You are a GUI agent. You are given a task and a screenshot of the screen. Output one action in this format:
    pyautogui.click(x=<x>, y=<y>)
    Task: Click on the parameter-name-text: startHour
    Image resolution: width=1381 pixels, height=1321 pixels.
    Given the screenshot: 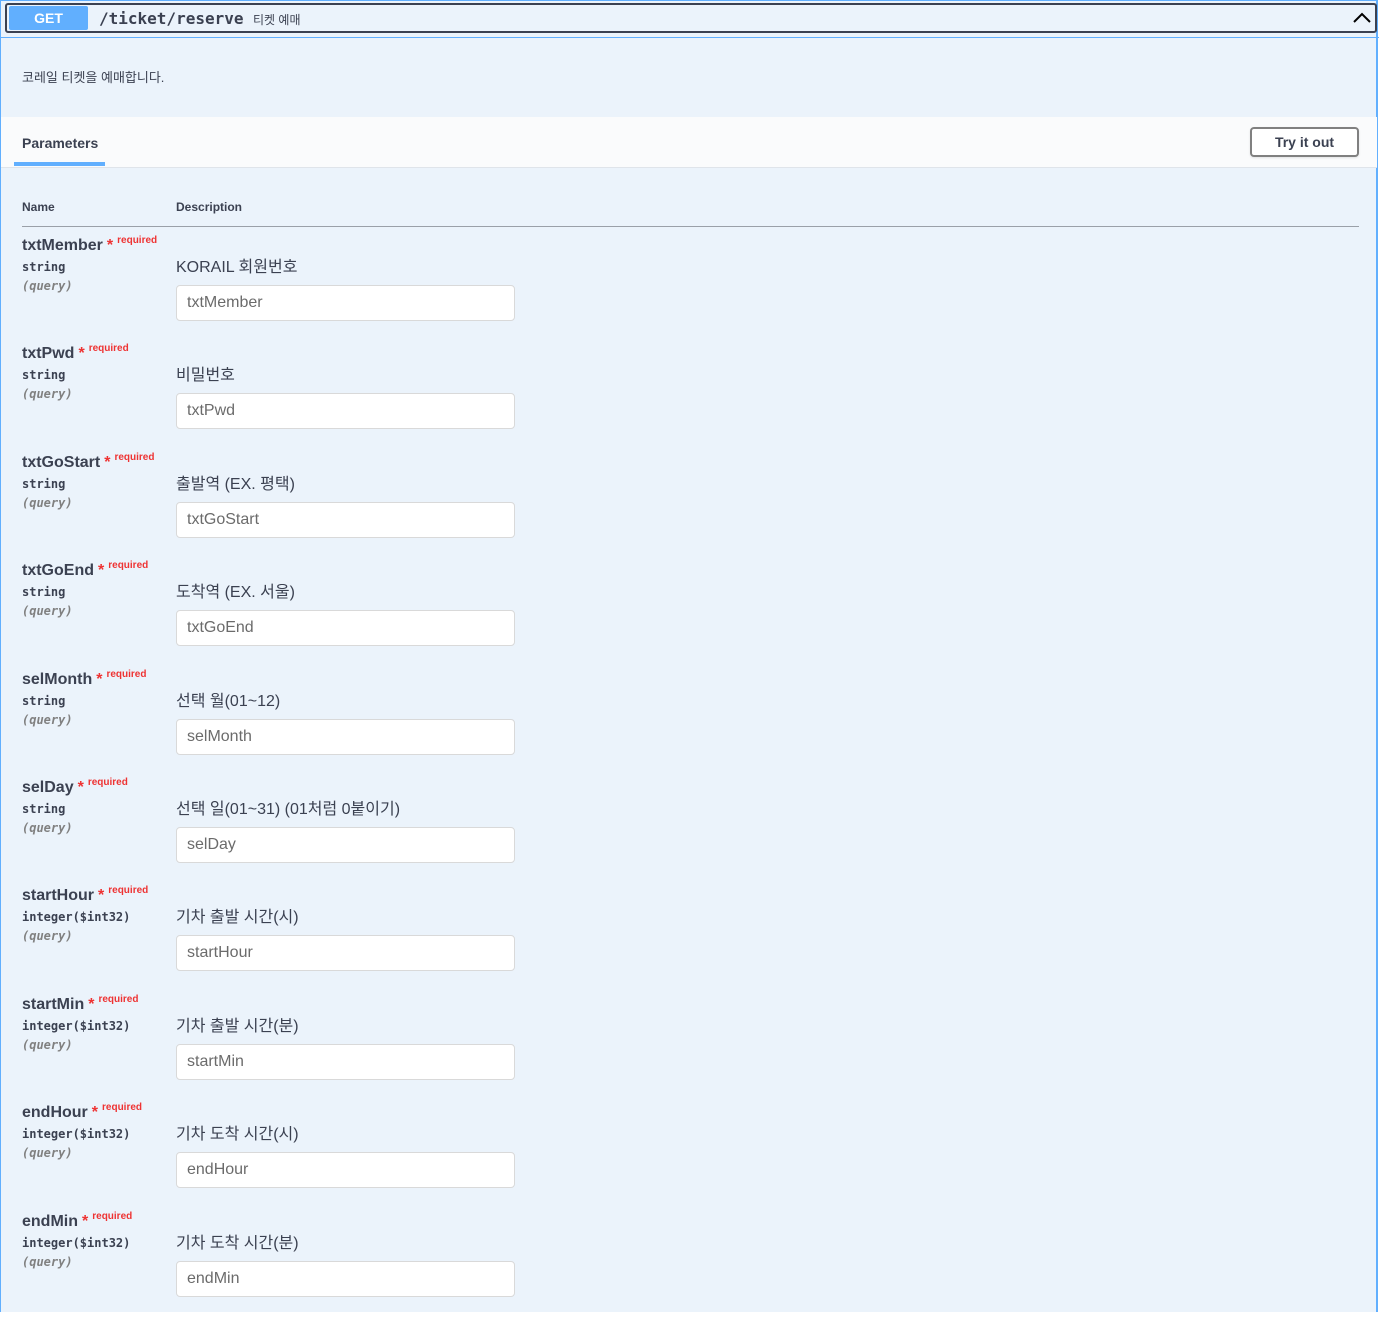 What is the action you would take?
    pyautogui.click(x=58, y=895)
    